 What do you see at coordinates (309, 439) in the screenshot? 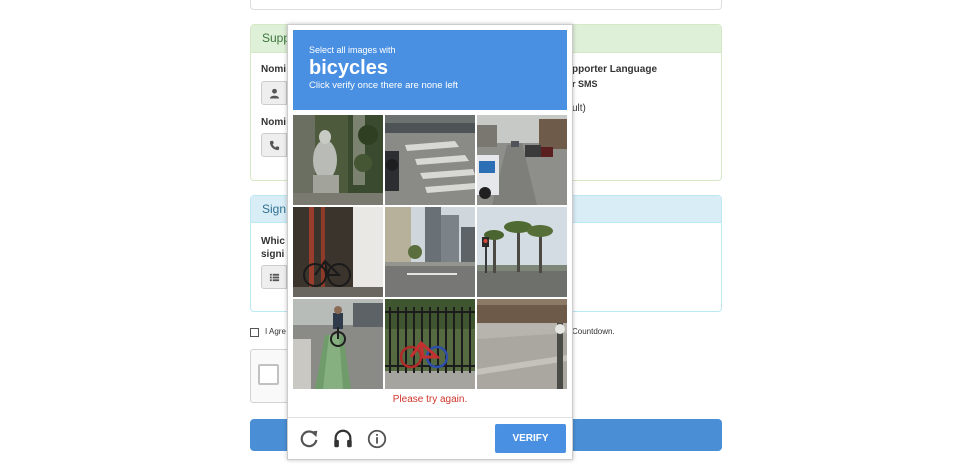
I see `reload-icon` at bounding box center [309, 439].